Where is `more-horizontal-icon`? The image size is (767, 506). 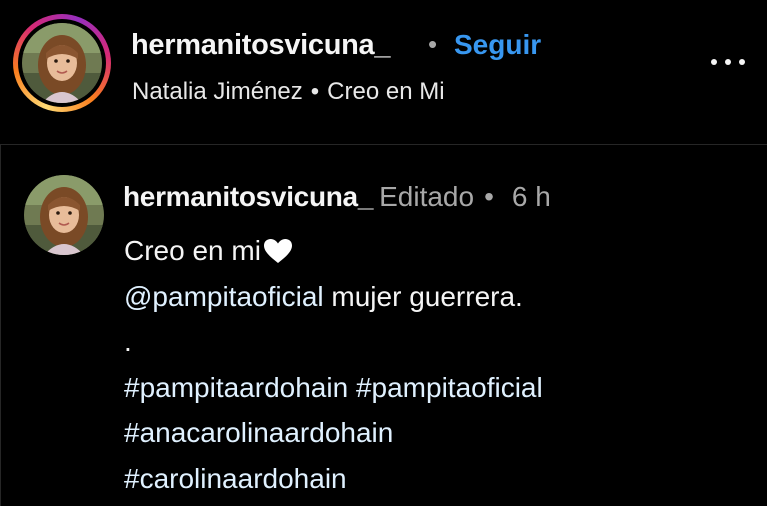 more-horizontal-icon is located at coordinates (731, 62).